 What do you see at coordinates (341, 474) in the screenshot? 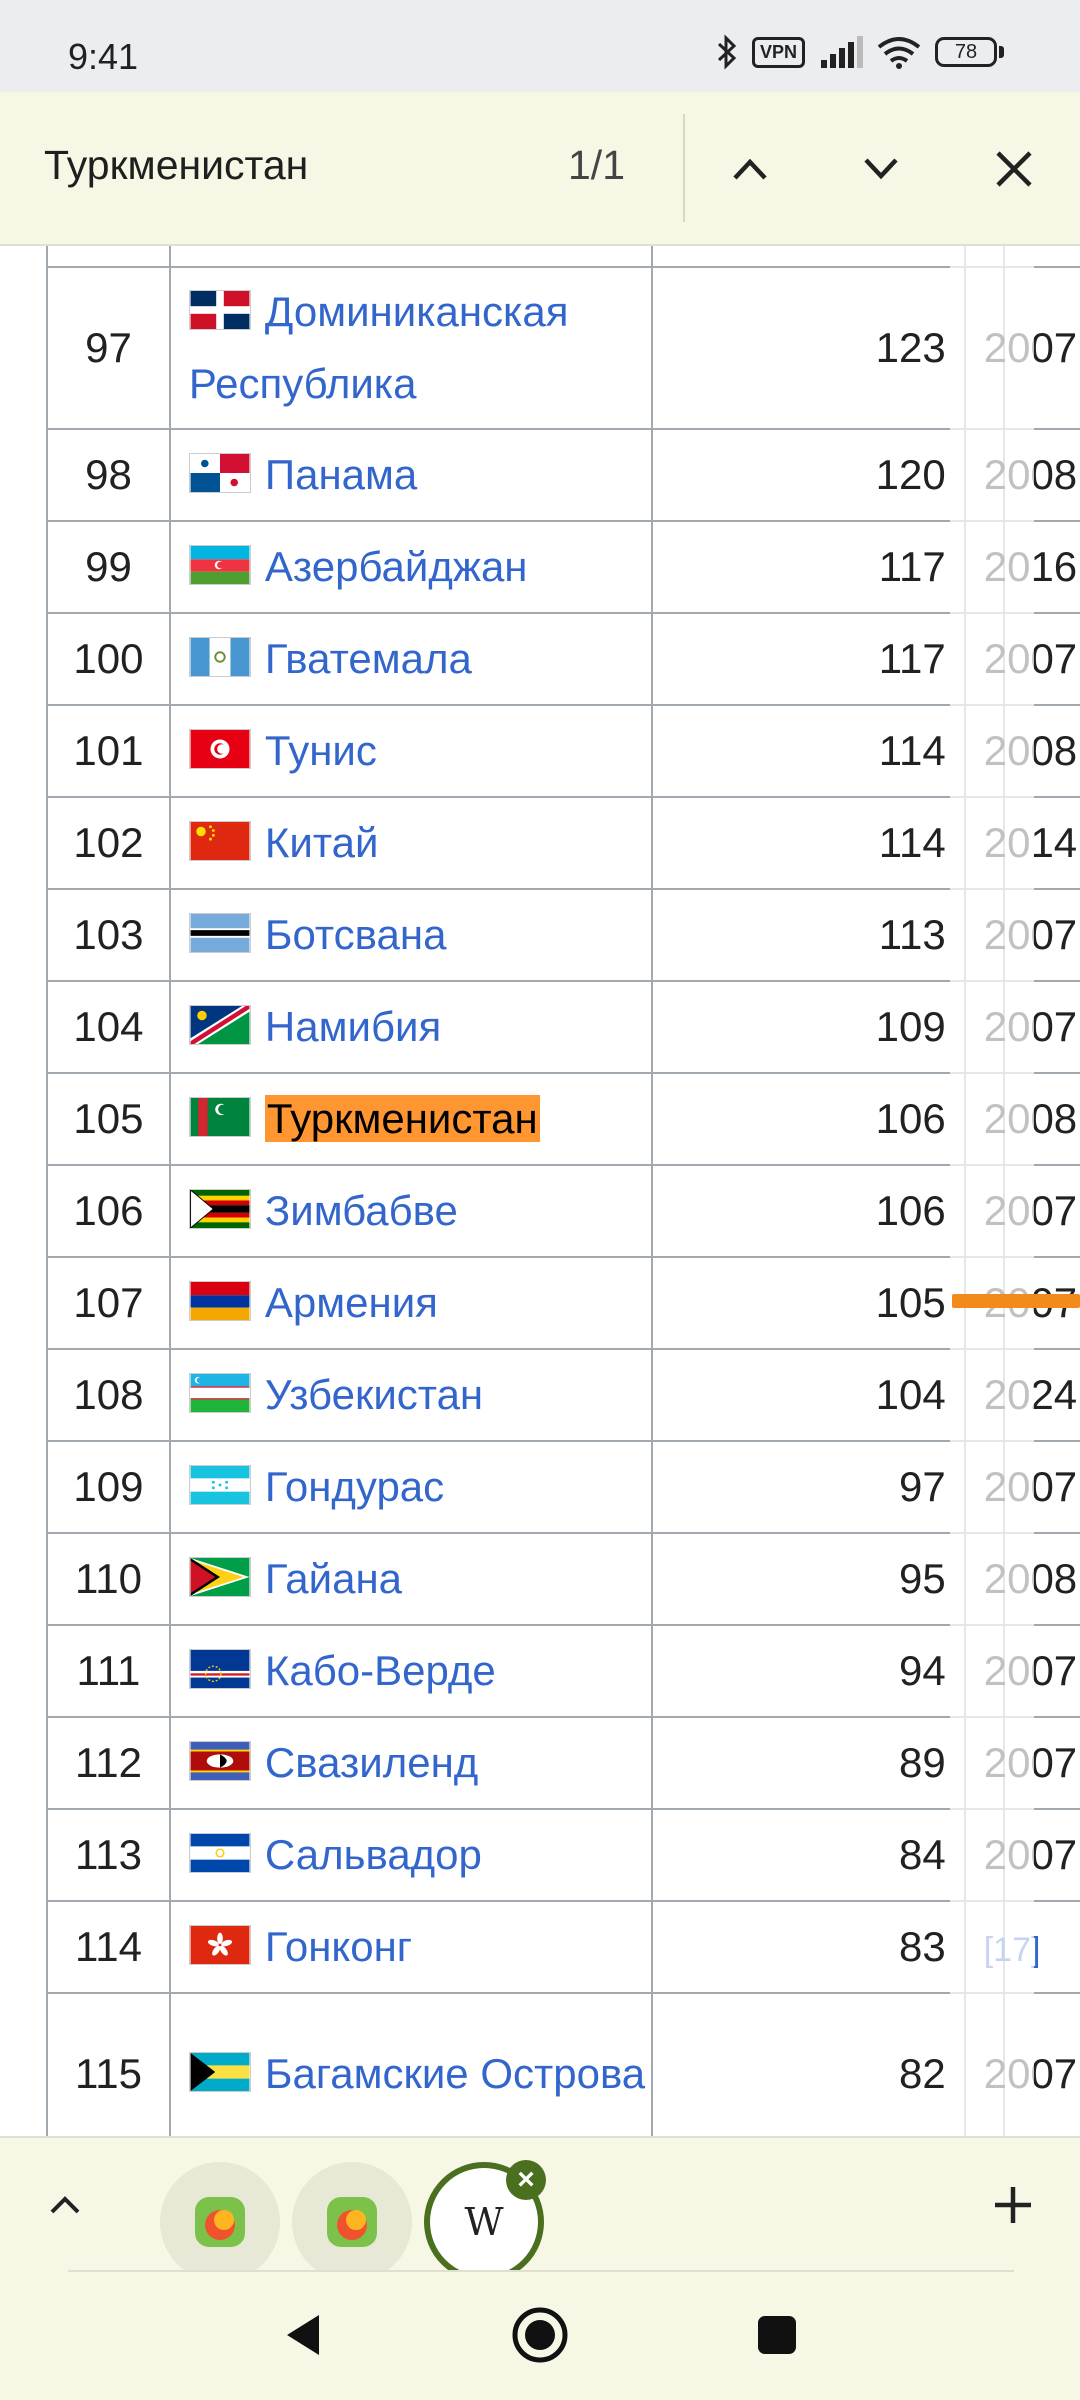
I see `country-link: Панама` at bounding box center [341, 474].